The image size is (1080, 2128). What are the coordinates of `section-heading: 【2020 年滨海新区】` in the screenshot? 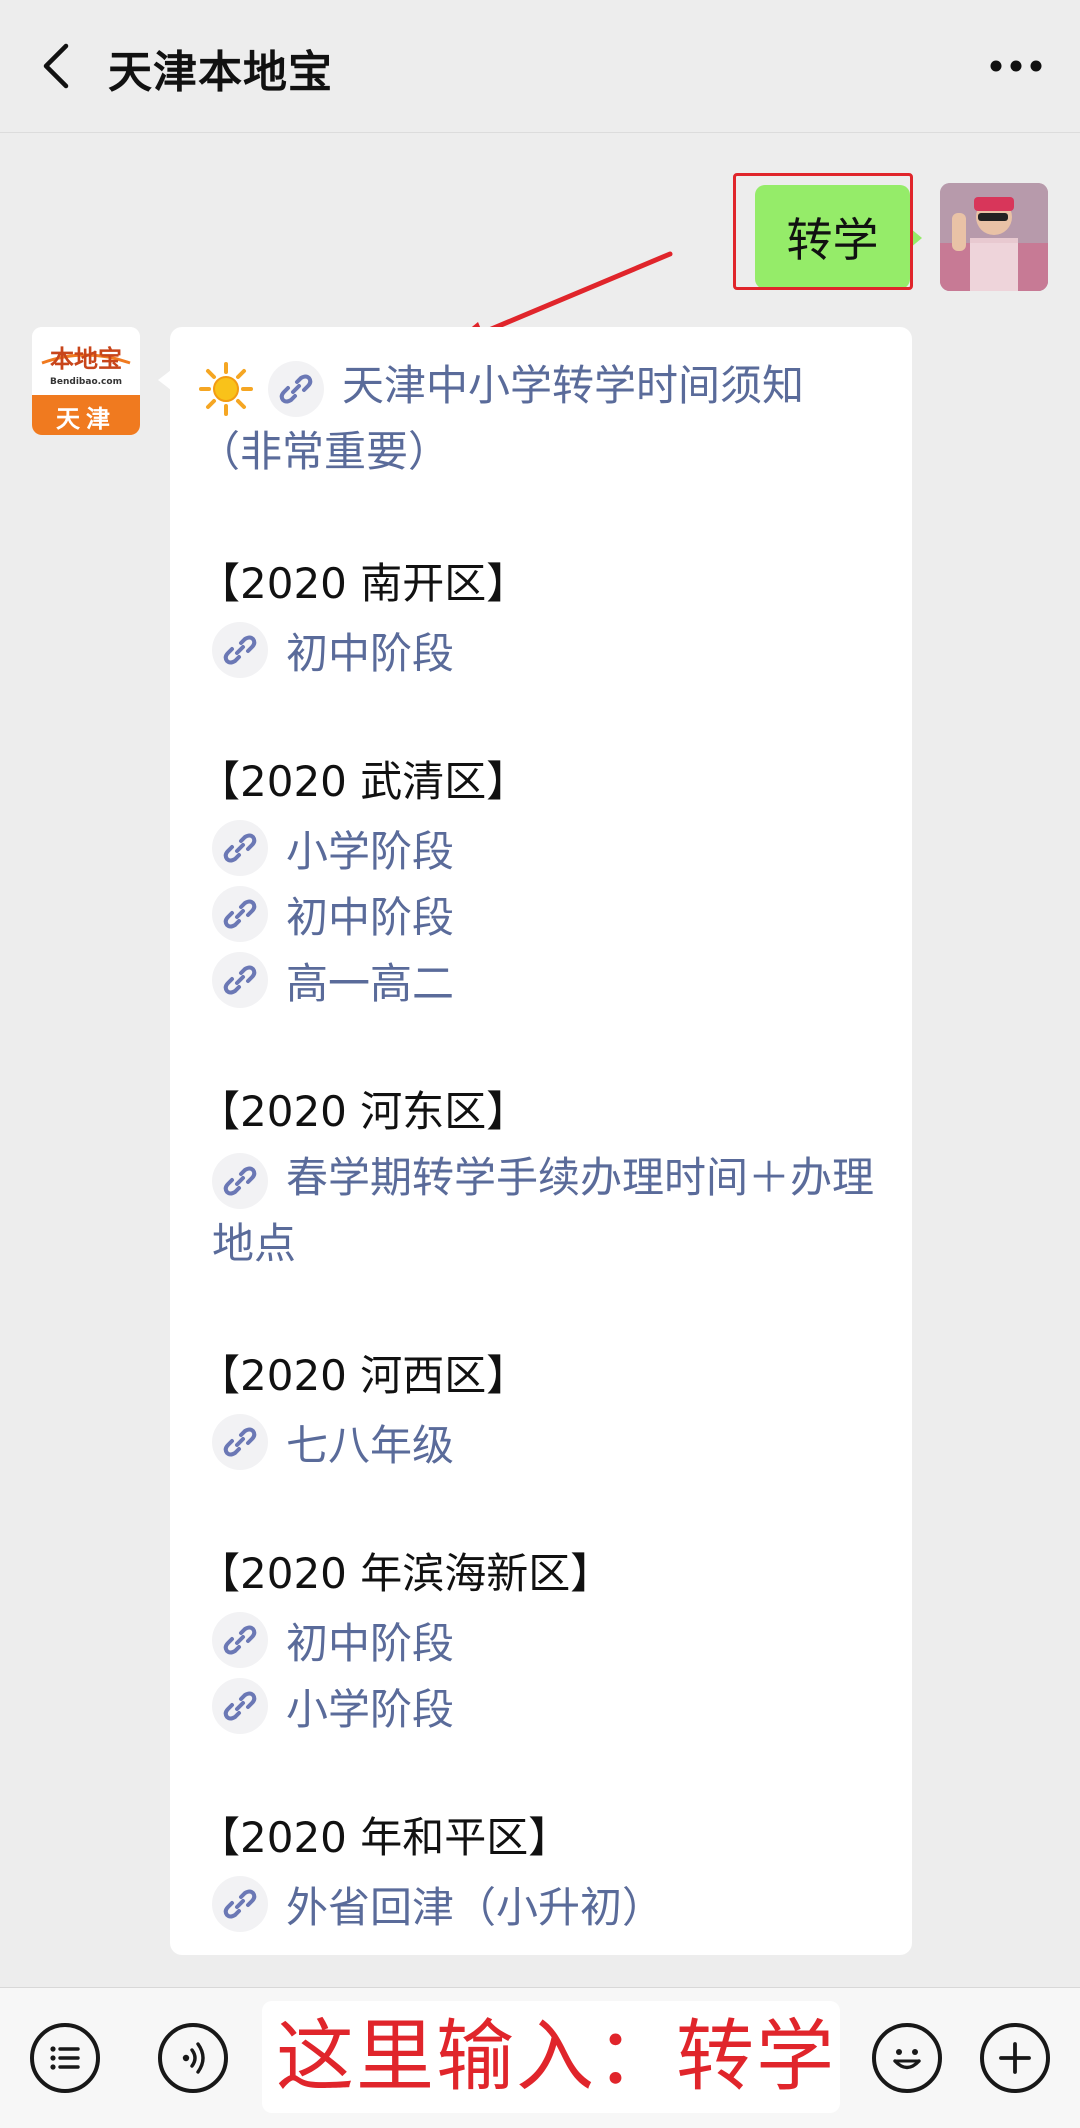 It's located at (405, 1573).